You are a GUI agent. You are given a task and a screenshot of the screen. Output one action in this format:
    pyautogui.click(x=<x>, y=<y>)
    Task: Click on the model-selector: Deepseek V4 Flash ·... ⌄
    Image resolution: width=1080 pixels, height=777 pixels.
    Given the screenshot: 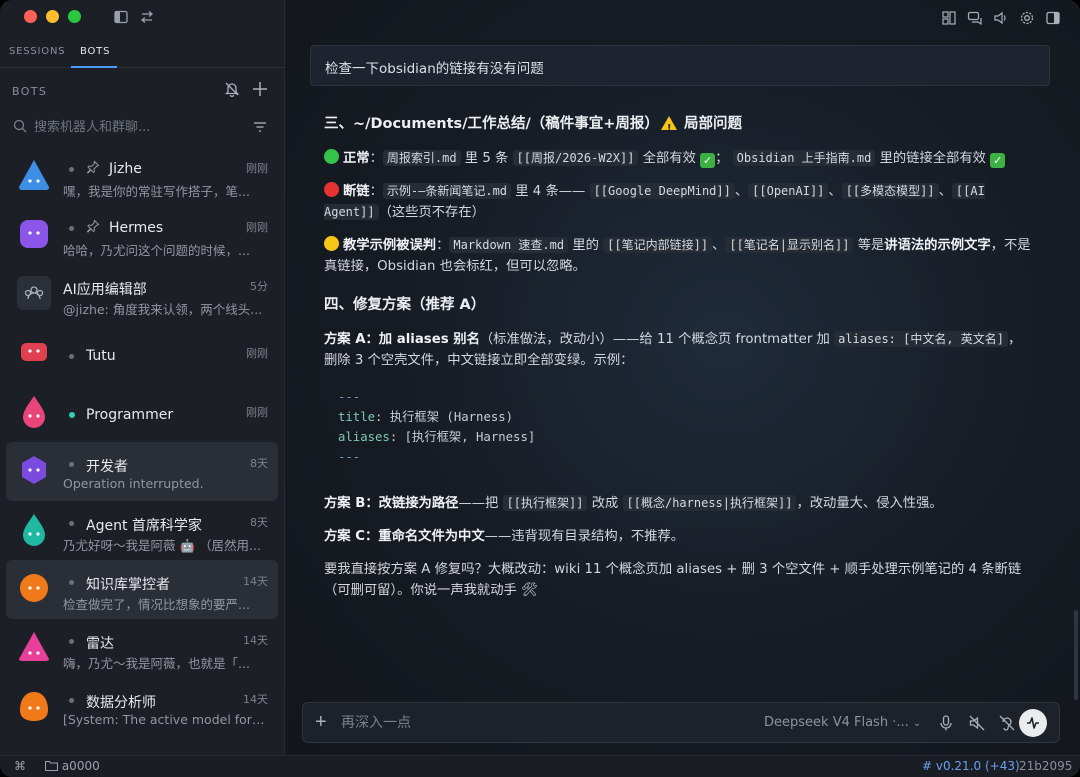 What is the action you would take?
    pyautogui.click(x=842, y=722)
    